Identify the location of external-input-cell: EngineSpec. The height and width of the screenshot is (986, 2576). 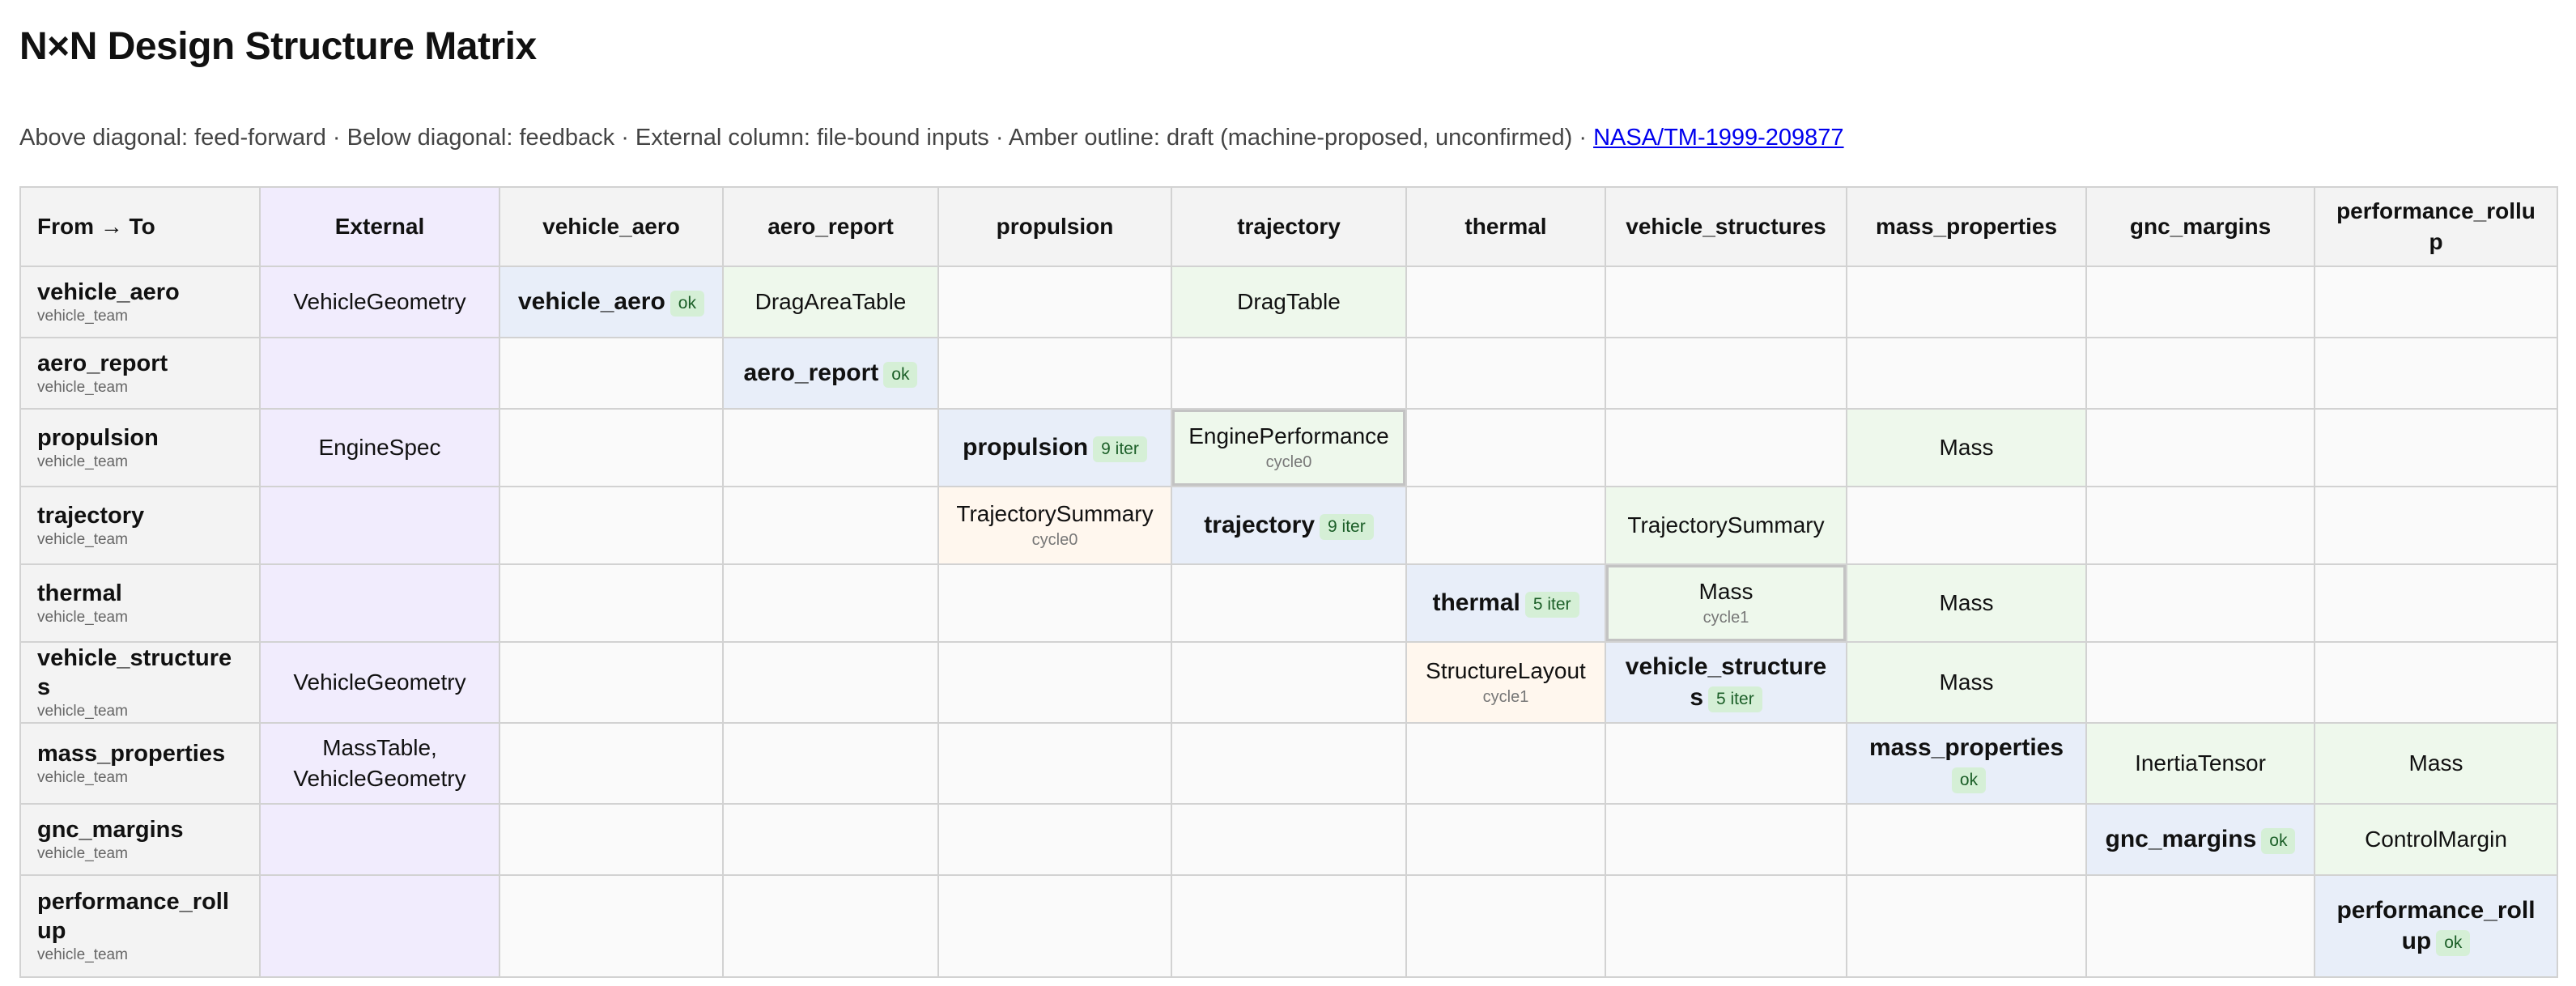
(379, 448).